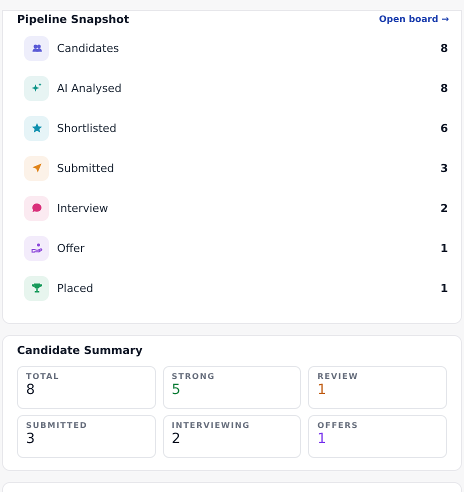 This screenshot has height=492, width=464. What do you see at coordinates (43, 376) in the screenshot?
I see `stat-label: TOTAL` at bounding box center [43, 376].